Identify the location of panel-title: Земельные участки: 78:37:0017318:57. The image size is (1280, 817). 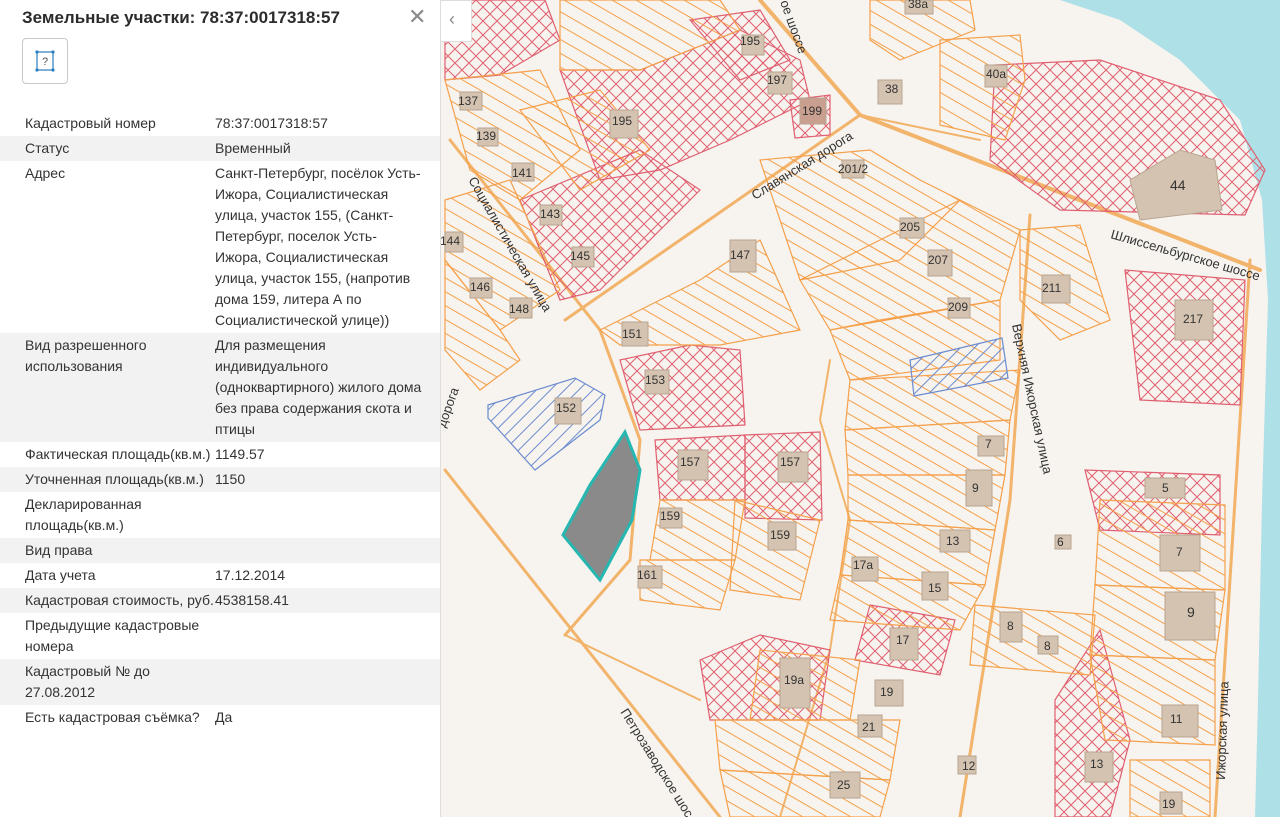
(181, 17).